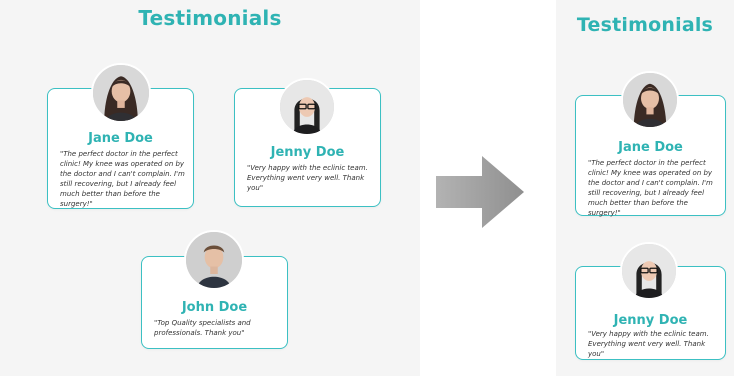 The width and height of the screenshot is (734, 376). What do you see at coordinates (480, 192) in the screenshot?
I see `arrow-right-icon` at bounding box center [480, 192].